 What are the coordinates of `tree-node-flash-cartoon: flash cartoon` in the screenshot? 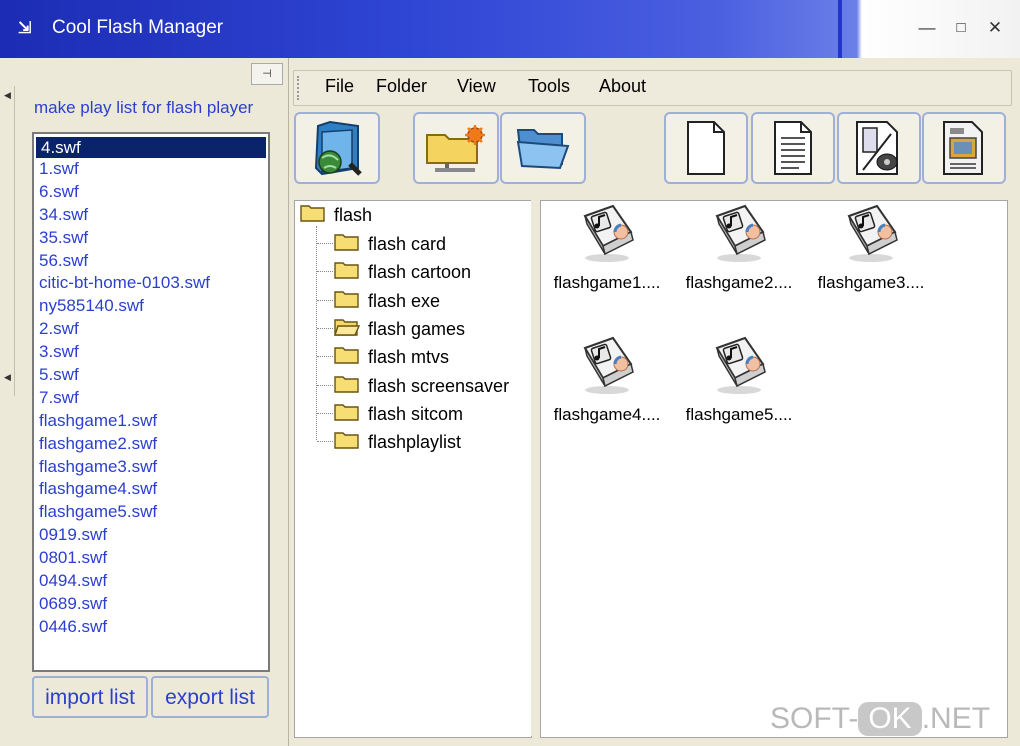 It's located at (402, 272).